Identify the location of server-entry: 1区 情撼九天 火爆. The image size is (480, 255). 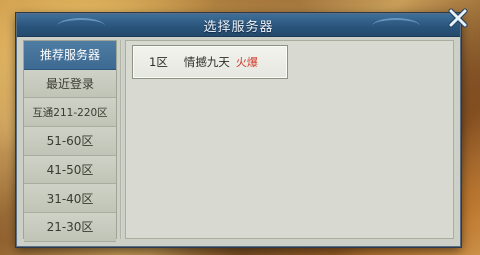
(210, 62).